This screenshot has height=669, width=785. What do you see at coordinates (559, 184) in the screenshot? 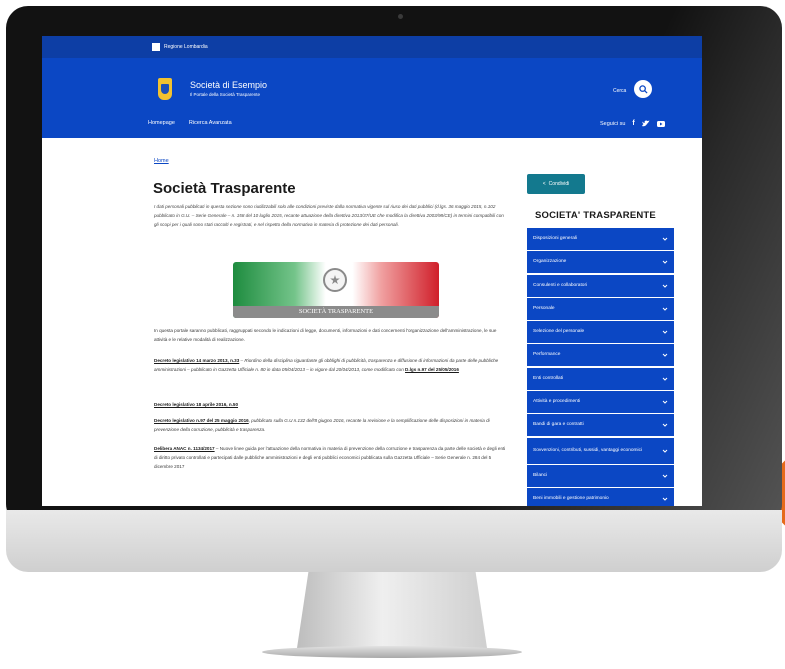
I see `share-label: Condividi` at bounding box center [559, 184].